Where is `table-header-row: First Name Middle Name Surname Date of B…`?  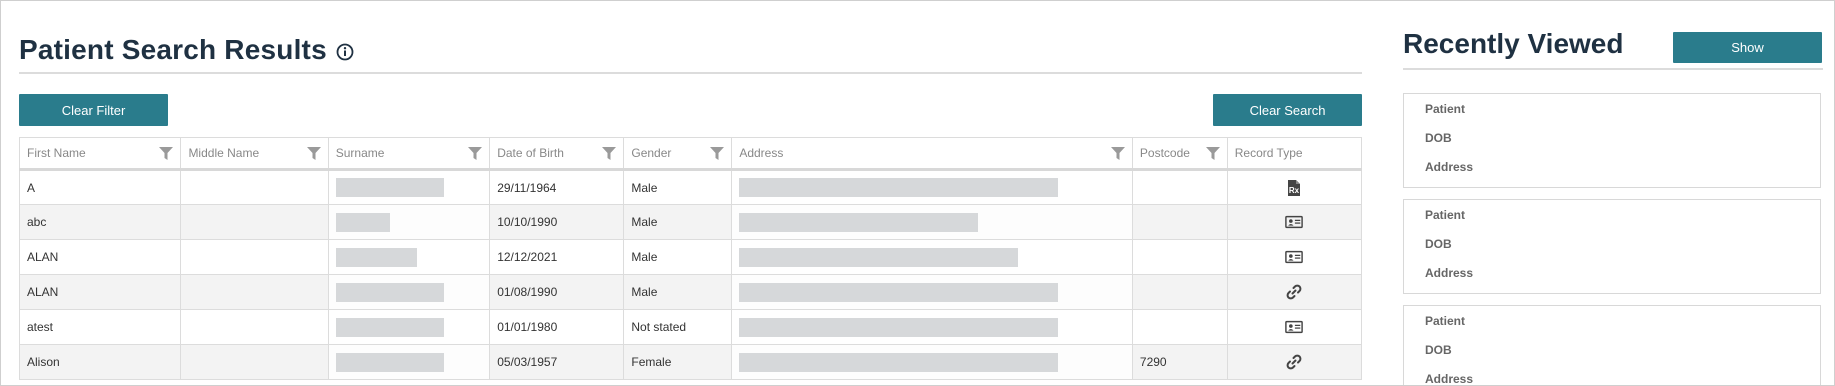 table-header-row: First Name Middle Name Surname Date of B… is located at coordinates (690, 154).